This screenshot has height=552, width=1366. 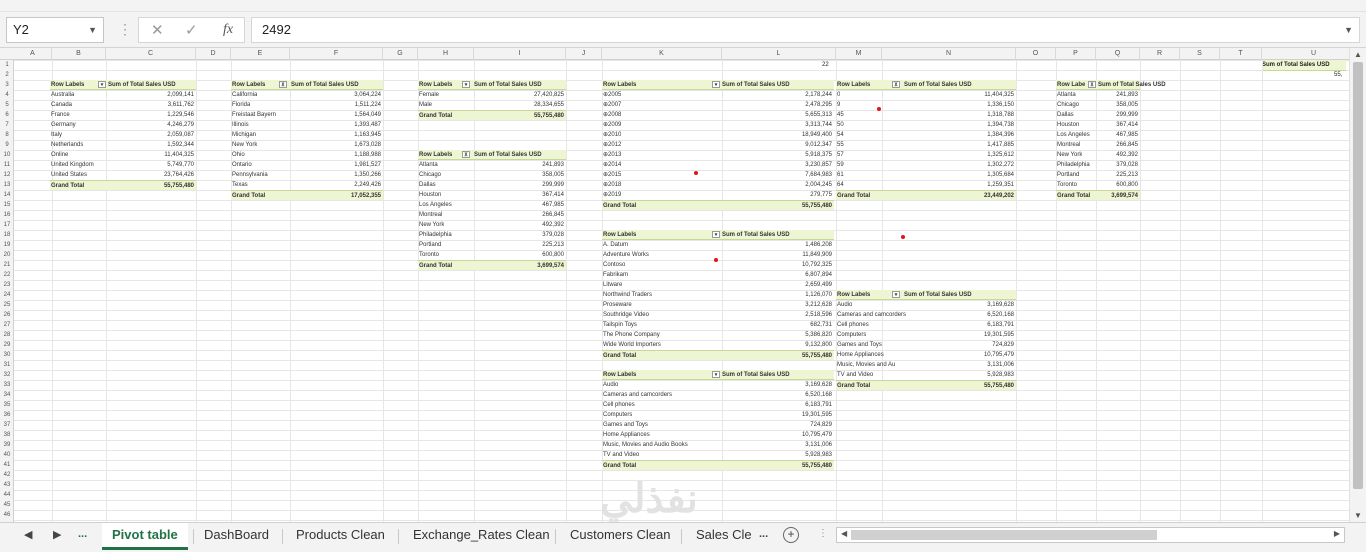 I want to click on pivot-row: Fabrikam 6,807,894, so click(x=718, y=275).